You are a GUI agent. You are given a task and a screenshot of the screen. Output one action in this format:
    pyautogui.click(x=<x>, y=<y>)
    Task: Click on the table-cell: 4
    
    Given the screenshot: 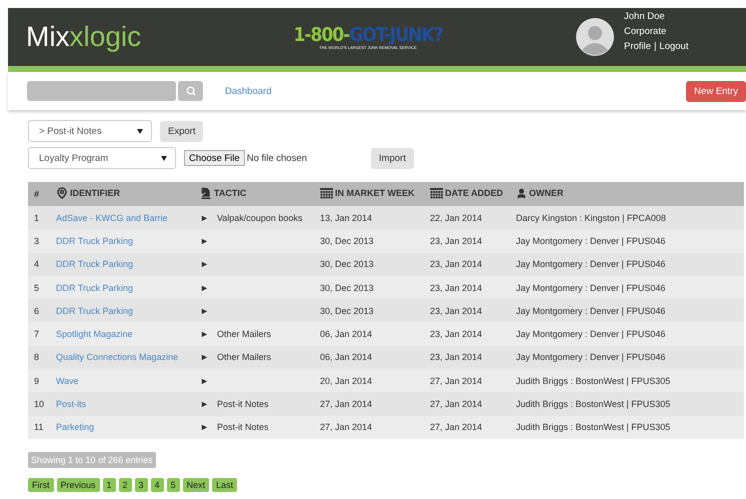 What is the action you would take?
    pyautogui.click(x=39, y=264)
    